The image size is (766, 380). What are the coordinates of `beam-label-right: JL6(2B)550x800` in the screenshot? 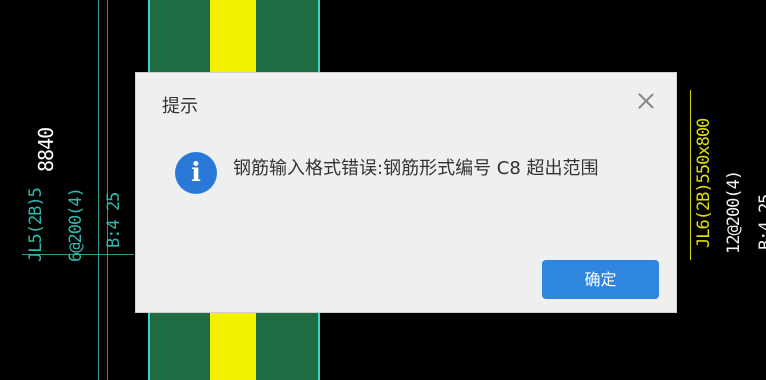 It's located at (704, 183).